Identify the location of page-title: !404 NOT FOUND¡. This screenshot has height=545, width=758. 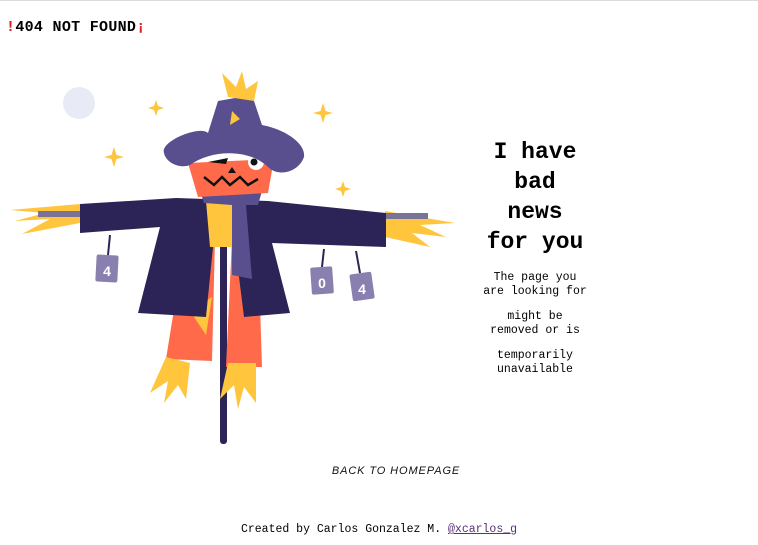
(76, 27).